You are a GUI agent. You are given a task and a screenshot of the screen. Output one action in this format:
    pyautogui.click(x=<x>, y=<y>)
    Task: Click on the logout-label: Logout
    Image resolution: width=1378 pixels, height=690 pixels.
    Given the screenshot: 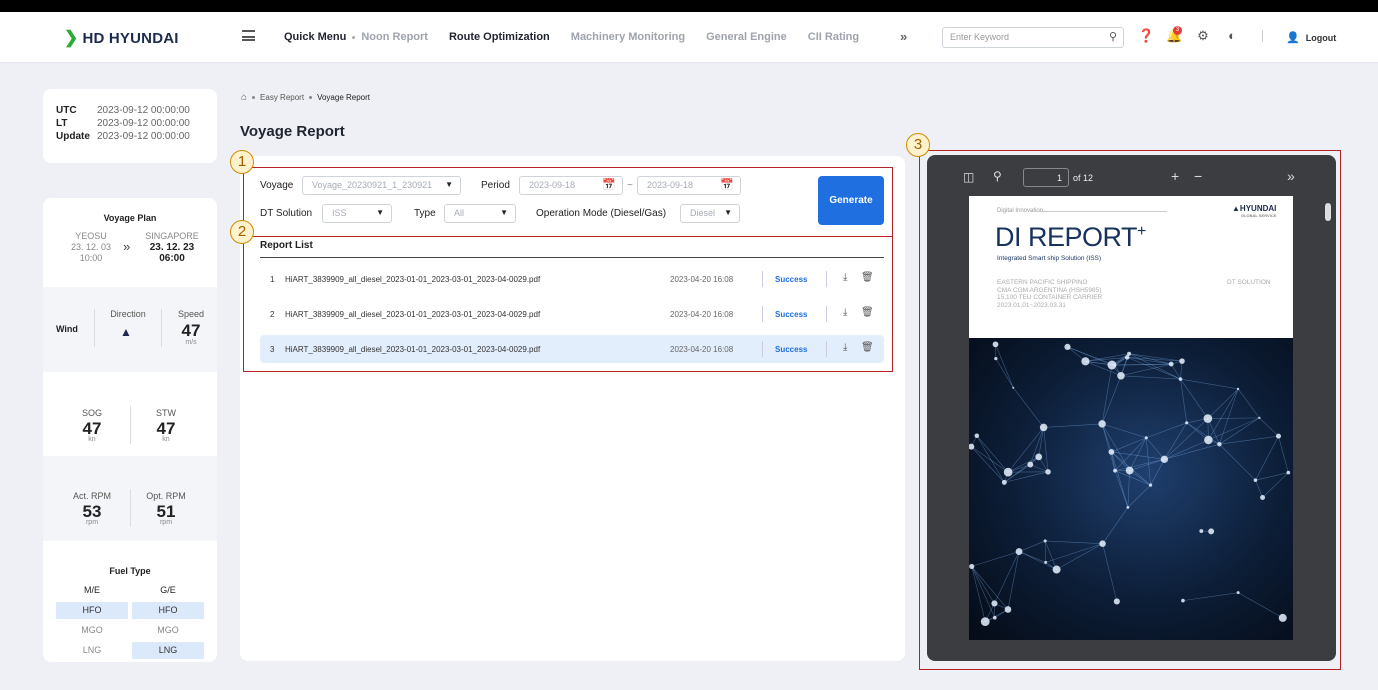 What is the action you would take?
    pyautogui.click(x=1321, y=37)
    